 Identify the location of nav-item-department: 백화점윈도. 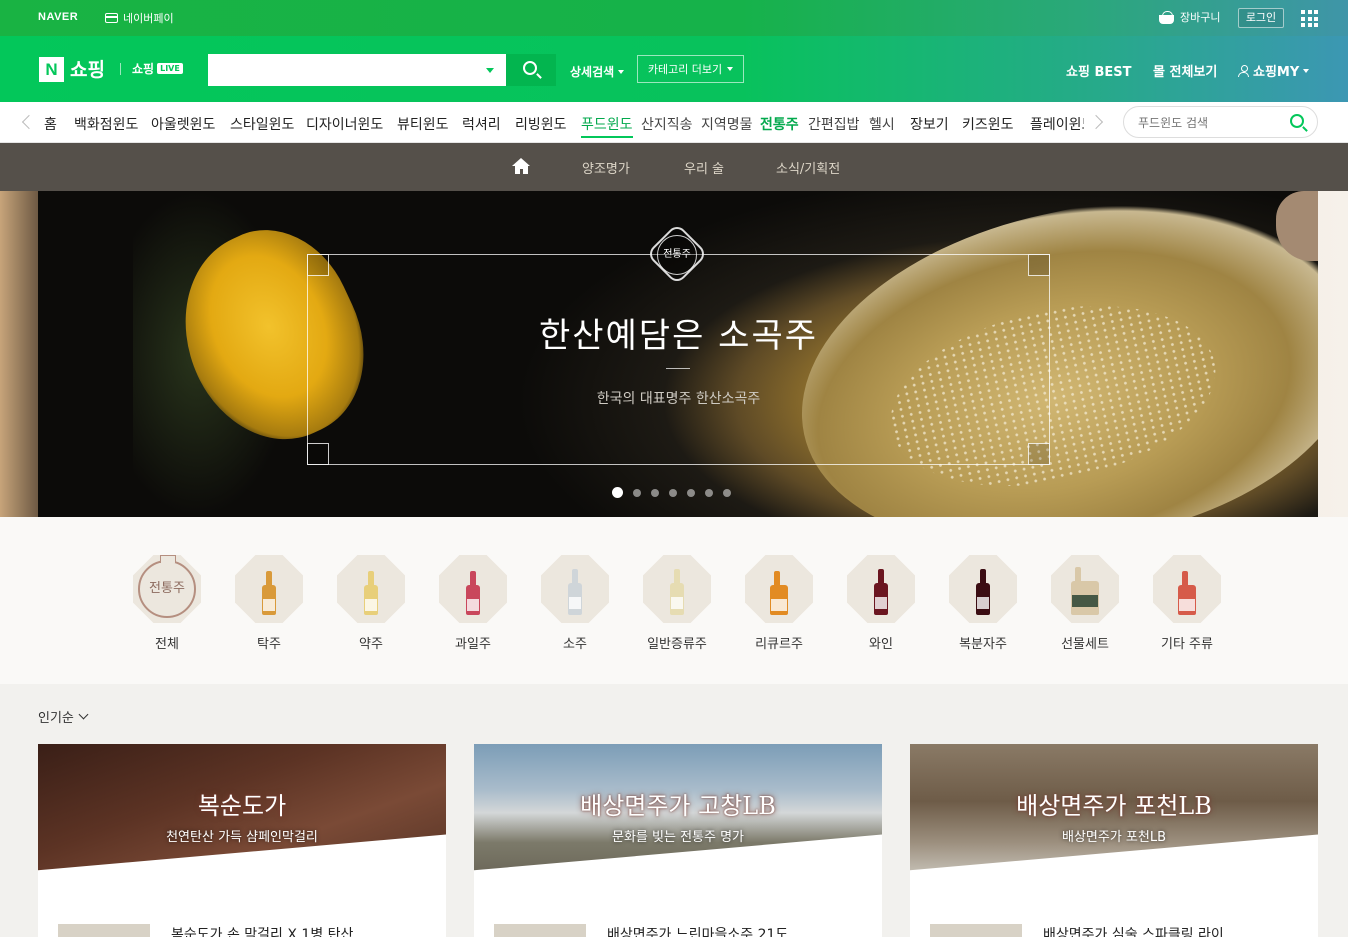
(106, 124).